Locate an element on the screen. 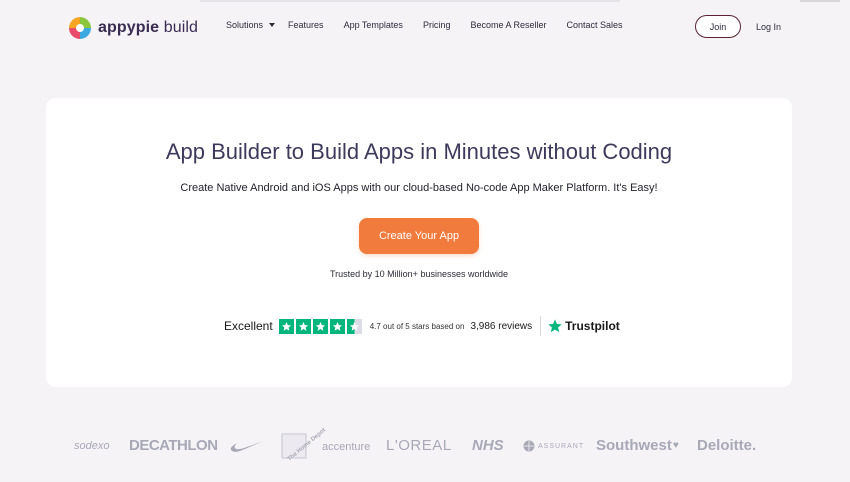 The width and height of the screenshot is (850, 482). rating-stars is located at coordinates (320, 326).